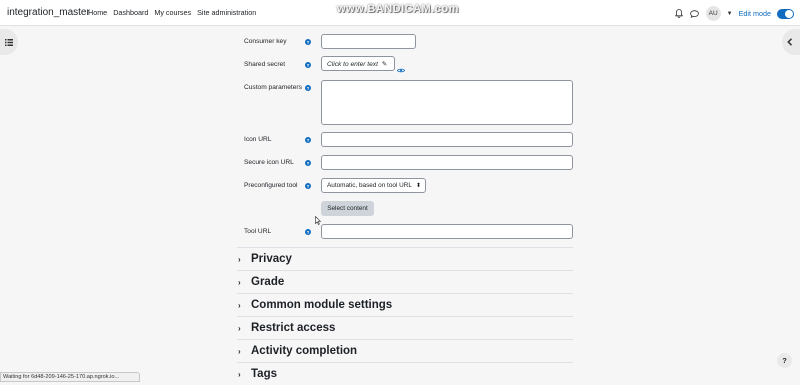 The height and width of the screenshot is (385, 800). What do you see at coordinates (754, 13) in the screenshot?
I see `edit-mode-label: Edit mode` at bounding box center [754, 13].